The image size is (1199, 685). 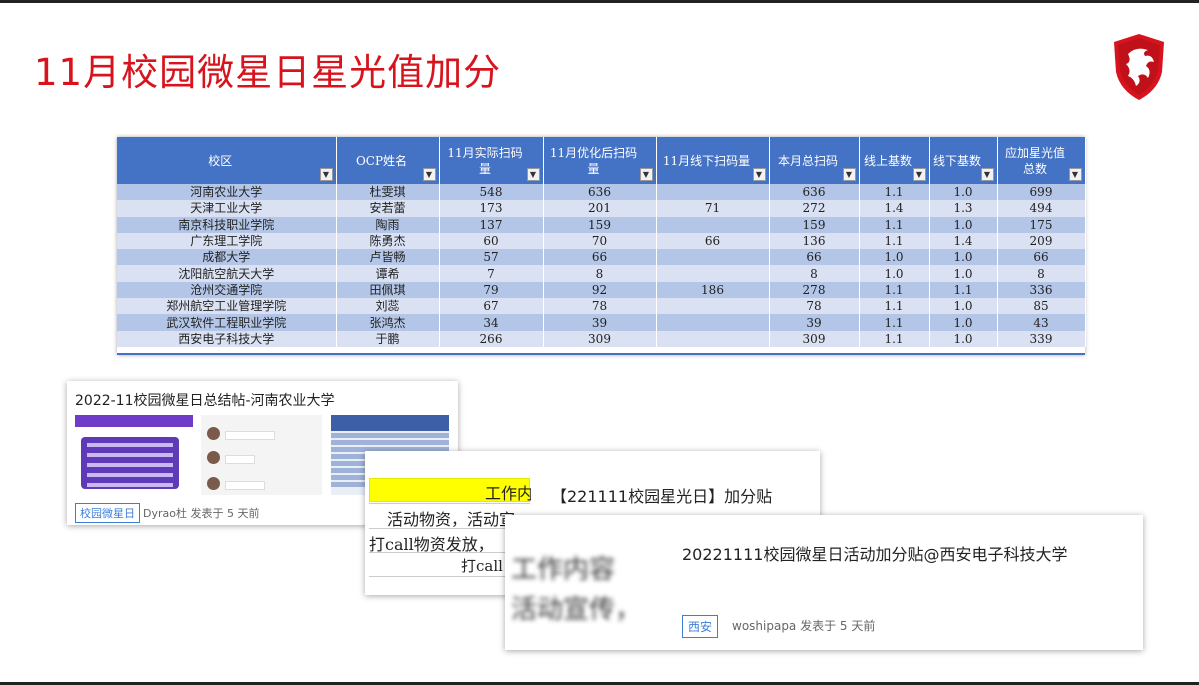 What do you see at coordinates (491, 208) in the screenshot?
I see `table-cell: 173` at bounding box center [491, 208].